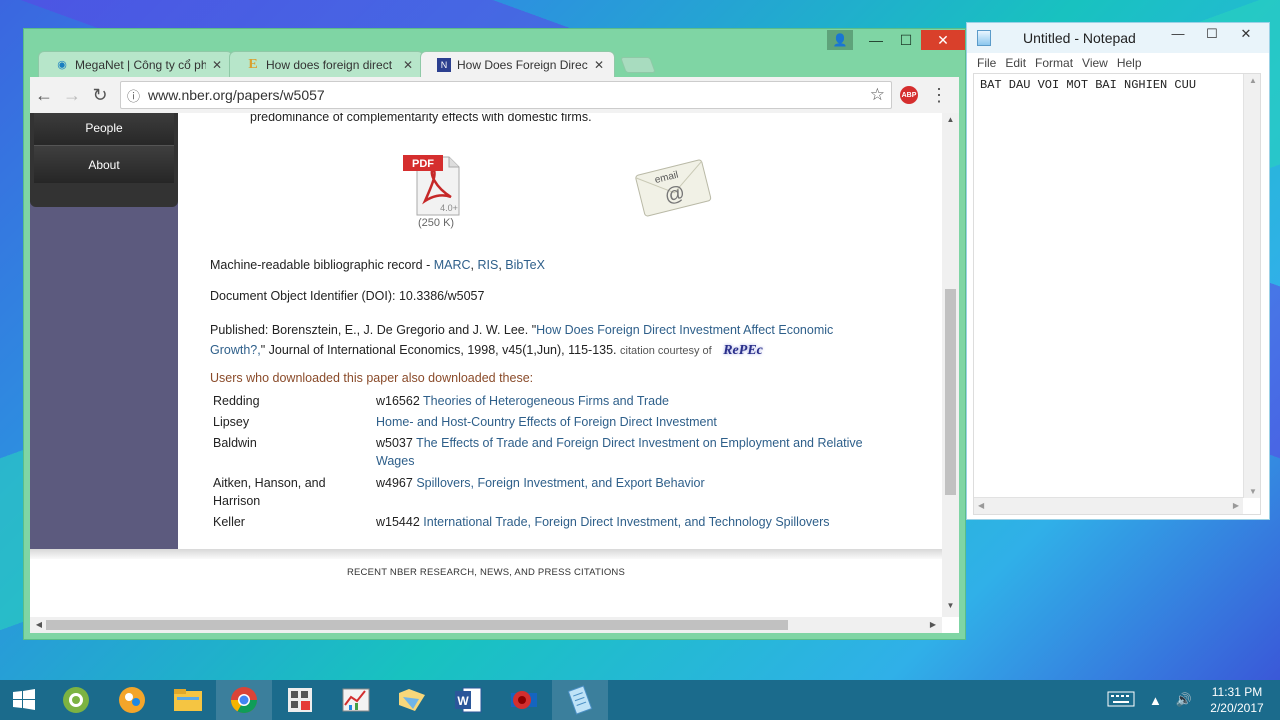 The width and height of the screenshot is (1280, 720). Describe the element at coordinates (1237, 708) in the screenshot. I see `clock-date: 2/20/2017` at that location.